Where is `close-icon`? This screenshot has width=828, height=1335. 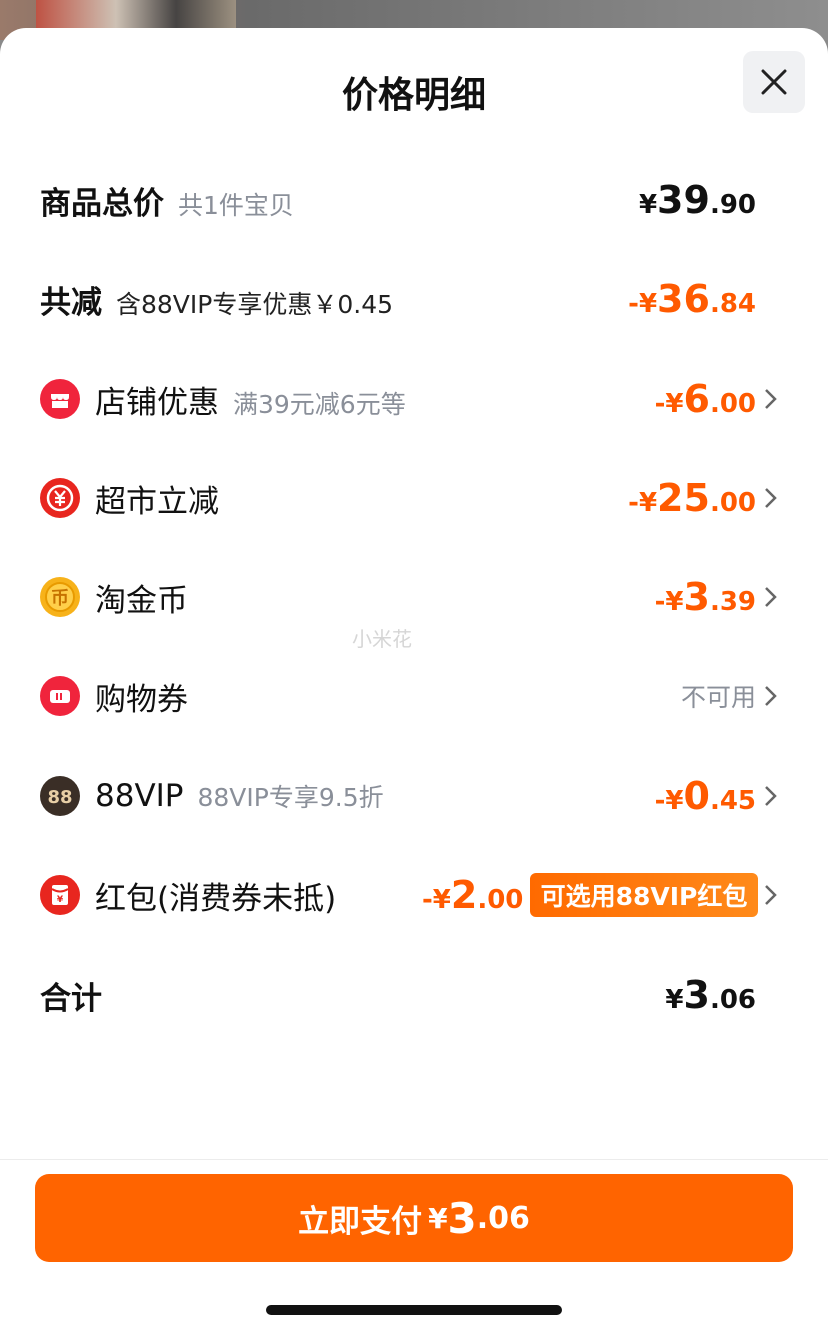
close-icon is located at coordinates (774, 82).